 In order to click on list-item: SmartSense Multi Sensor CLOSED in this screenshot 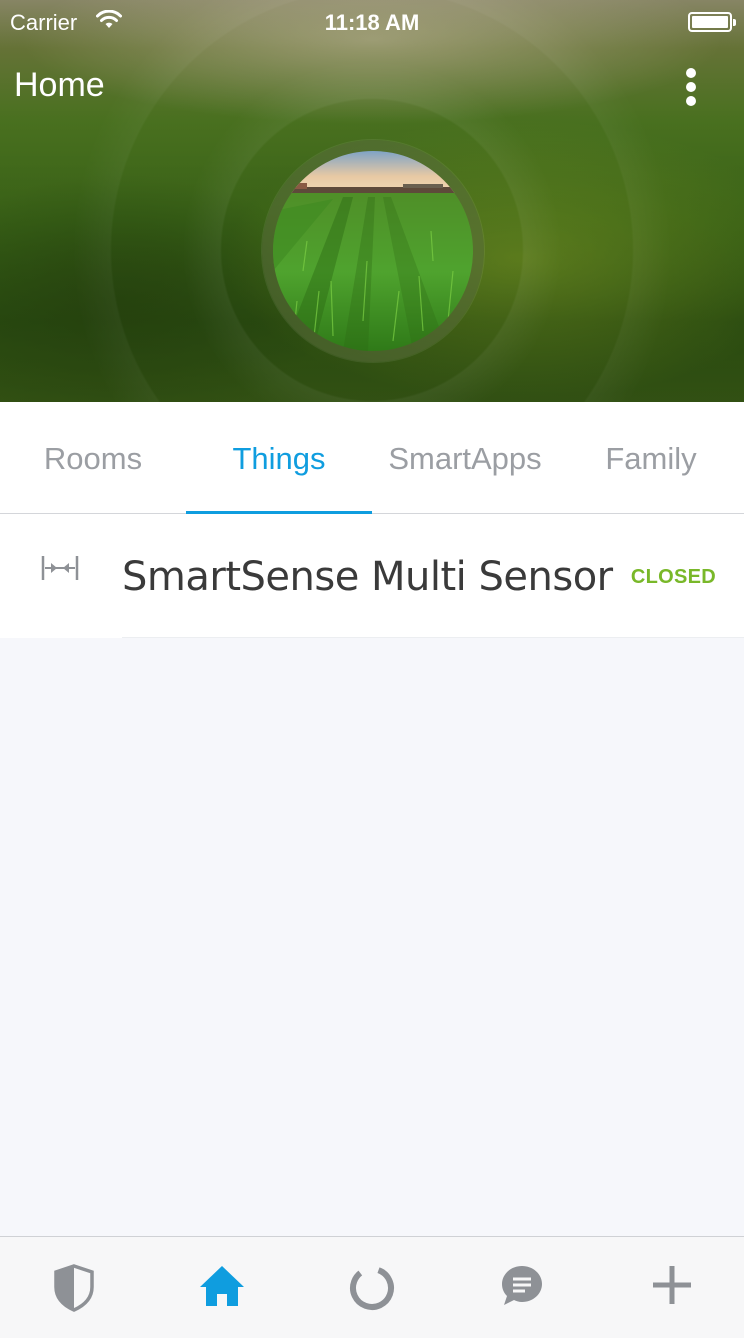, I will do `click(372, 576)`.